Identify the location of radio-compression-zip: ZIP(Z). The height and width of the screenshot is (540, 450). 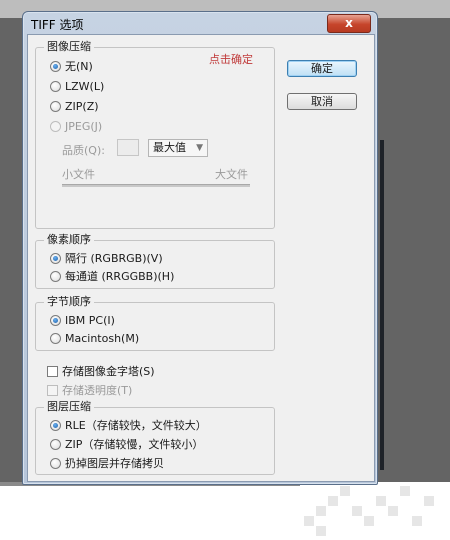
(74, 106).